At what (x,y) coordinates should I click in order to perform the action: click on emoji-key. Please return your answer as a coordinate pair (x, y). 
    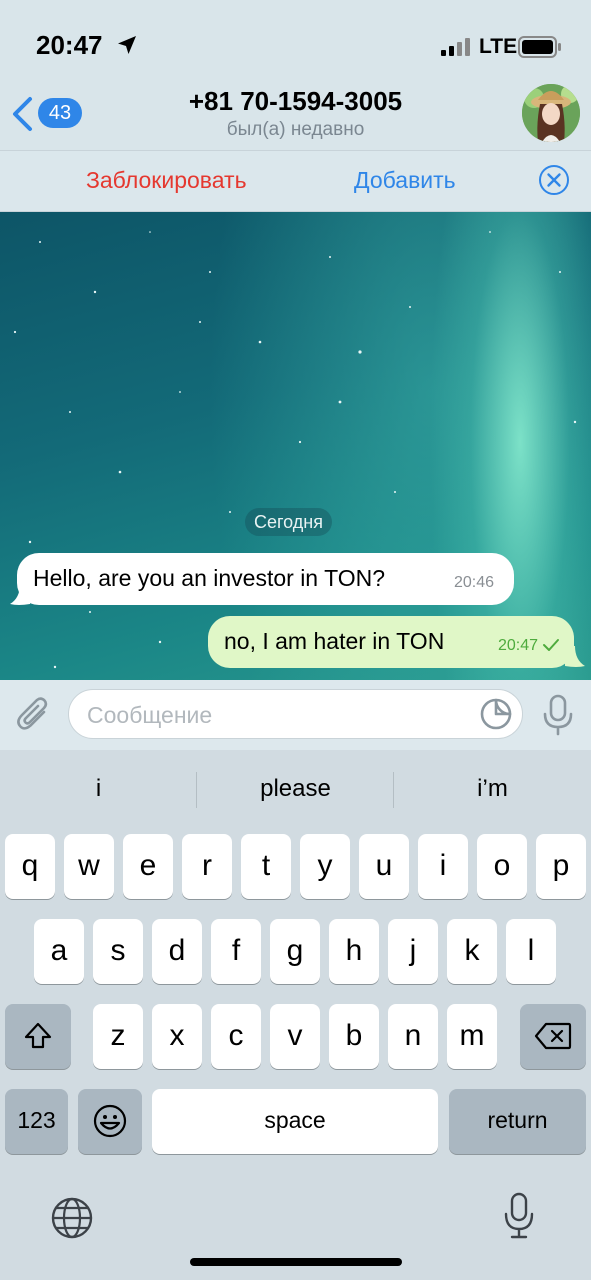
    Looking at the image, I should click on (110, 1121).